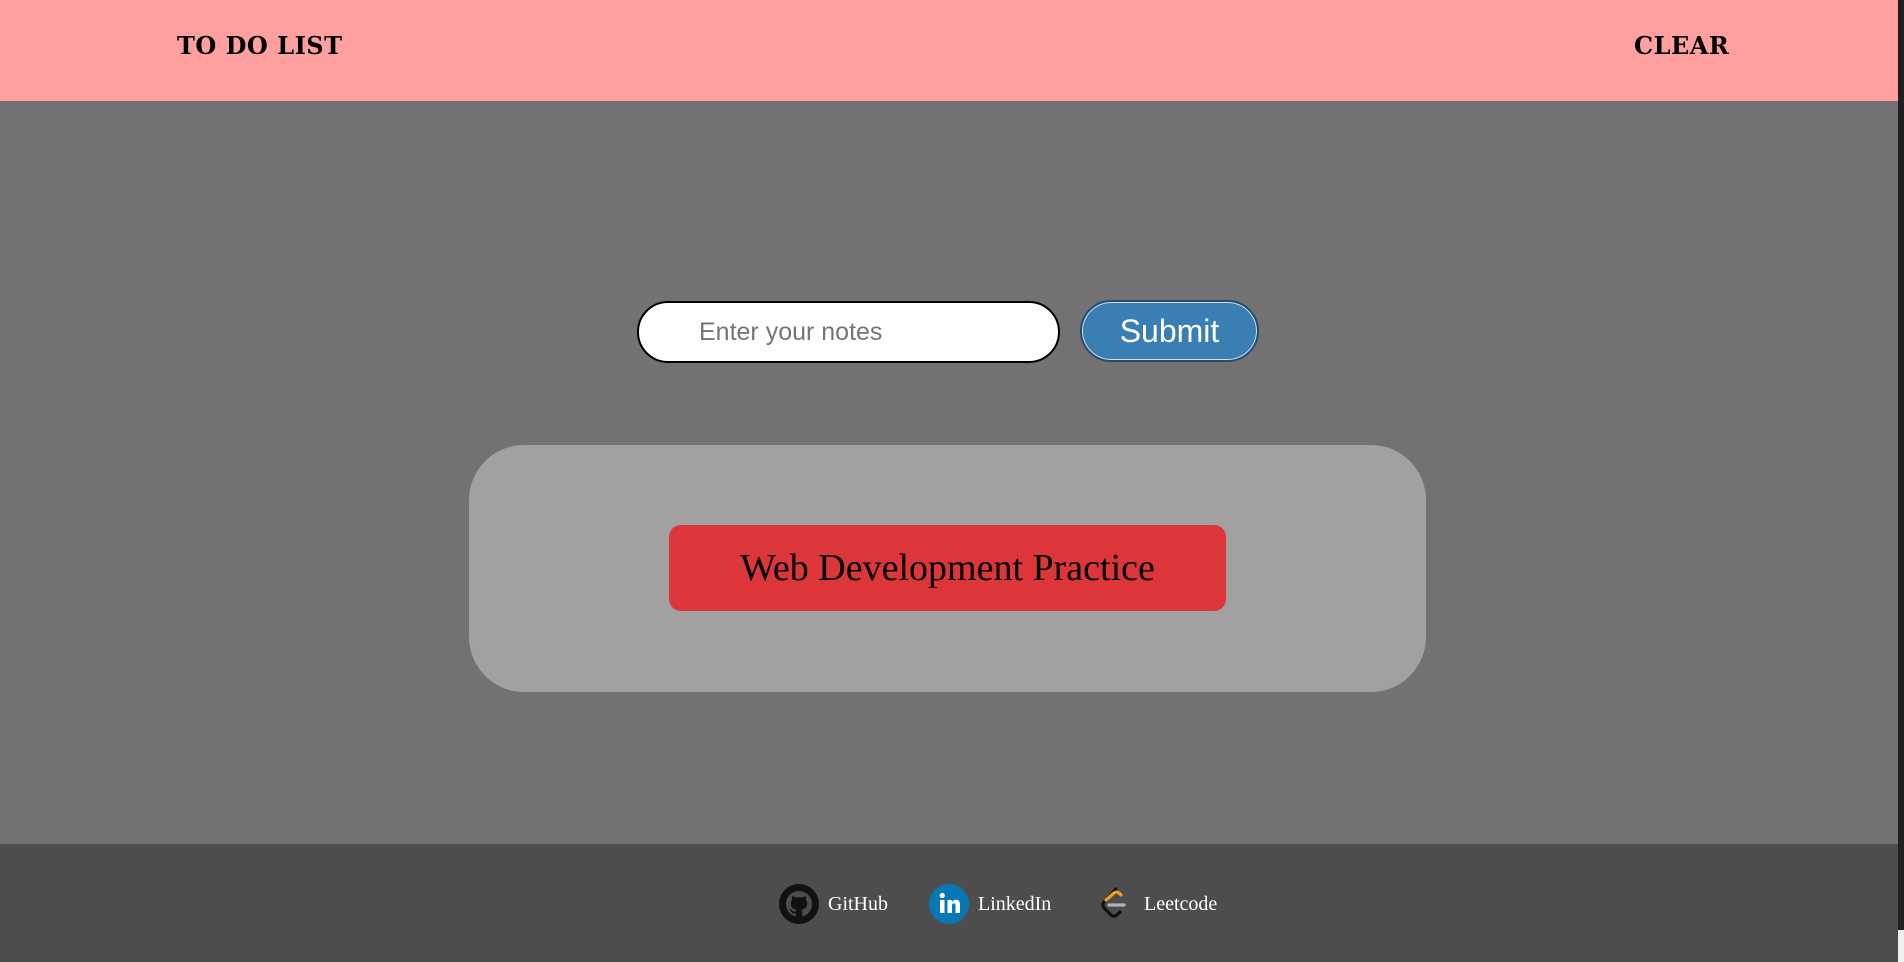 The image size is (1904, 962). I want to click on linkedin-label: LinkedIn, so click(1015, 903).